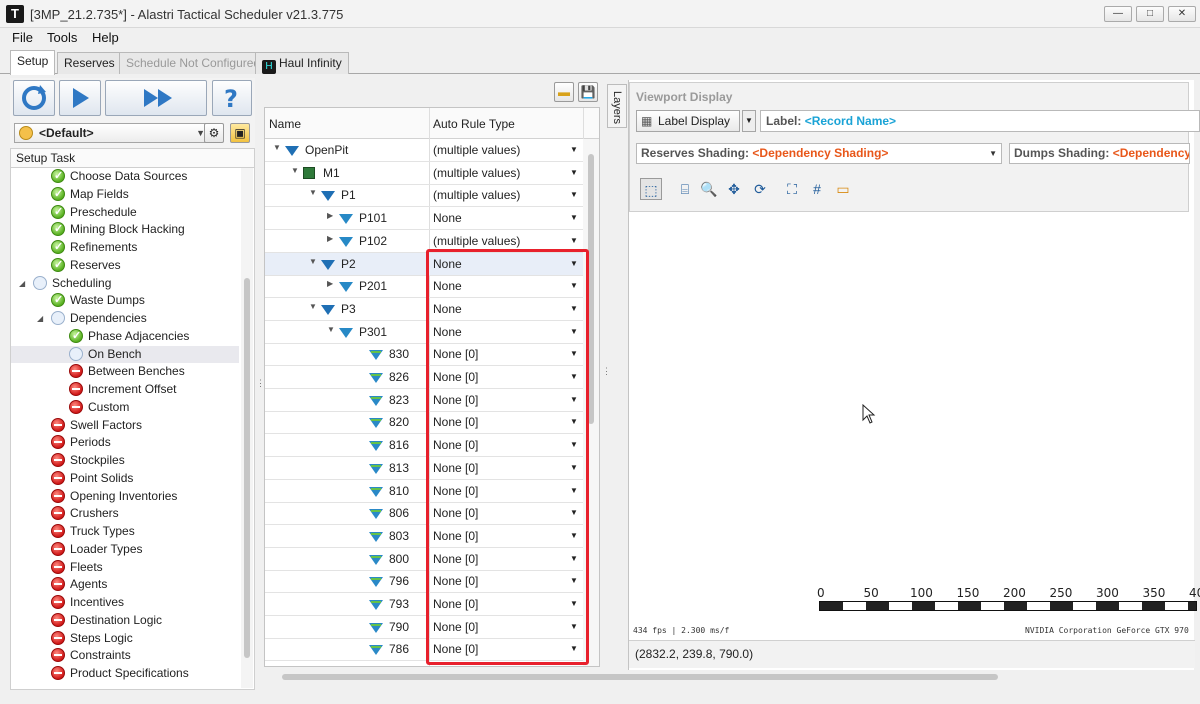 This screenshot has width=1200, height=704. Describe the element at coordinates (247, 468) in the screenshot. I see `scrollbar-thumb` at that location.